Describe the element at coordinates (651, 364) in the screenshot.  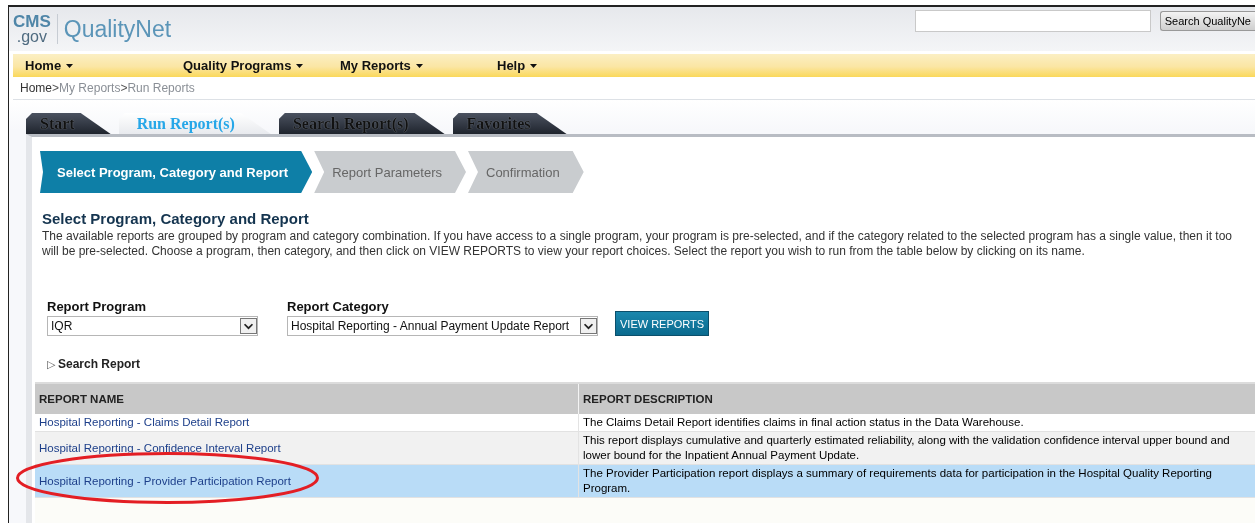
I see `search-report-toggle: ▷ Search Report` at that location.